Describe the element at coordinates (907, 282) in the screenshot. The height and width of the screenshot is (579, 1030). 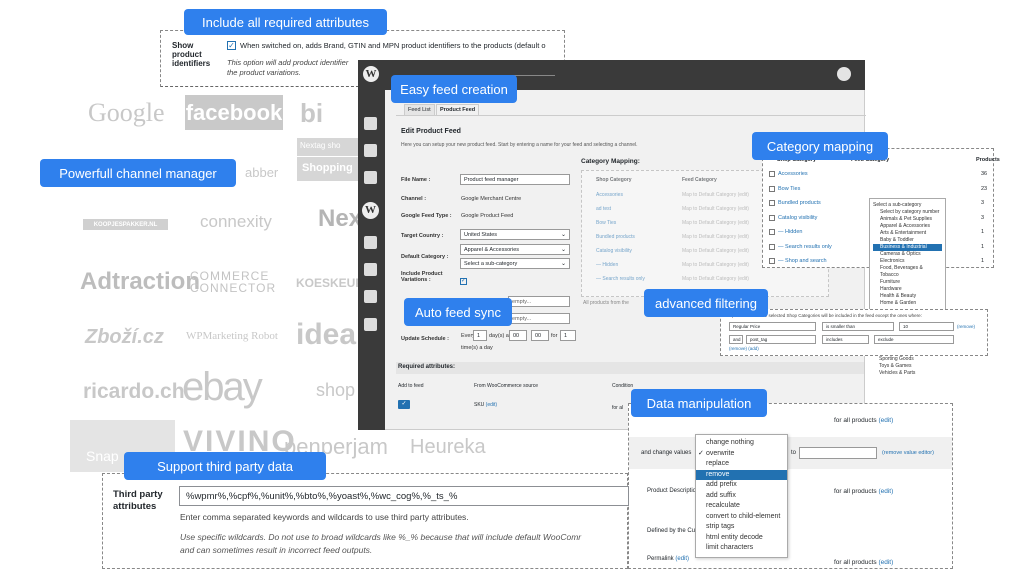
I see `dropdown-option: Furniture` at that location.